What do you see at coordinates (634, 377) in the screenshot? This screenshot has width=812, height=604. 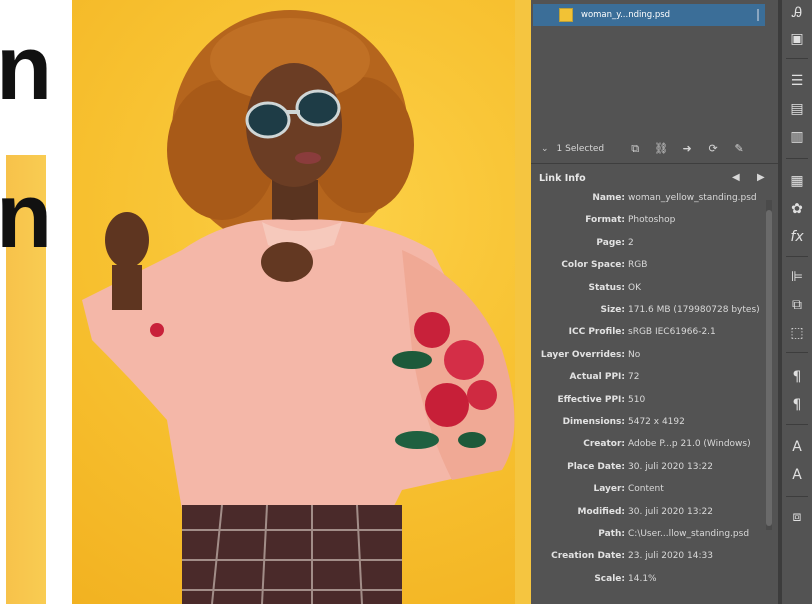 I see `link-info-value: 72` at bounding box center [634, 377].